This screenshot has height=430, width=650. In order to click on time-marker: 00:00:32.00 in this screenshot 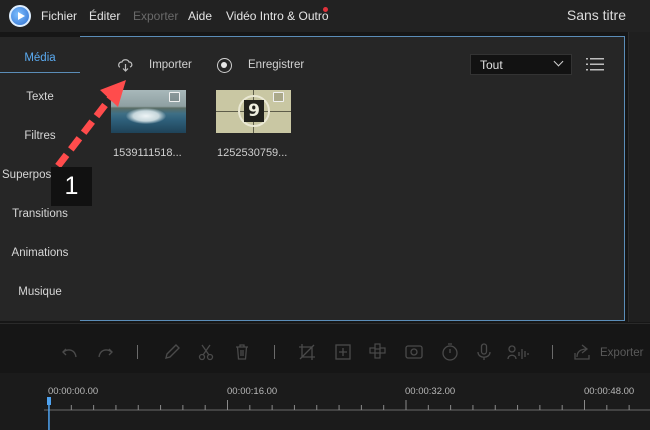, I will do `click(430, 391)`.